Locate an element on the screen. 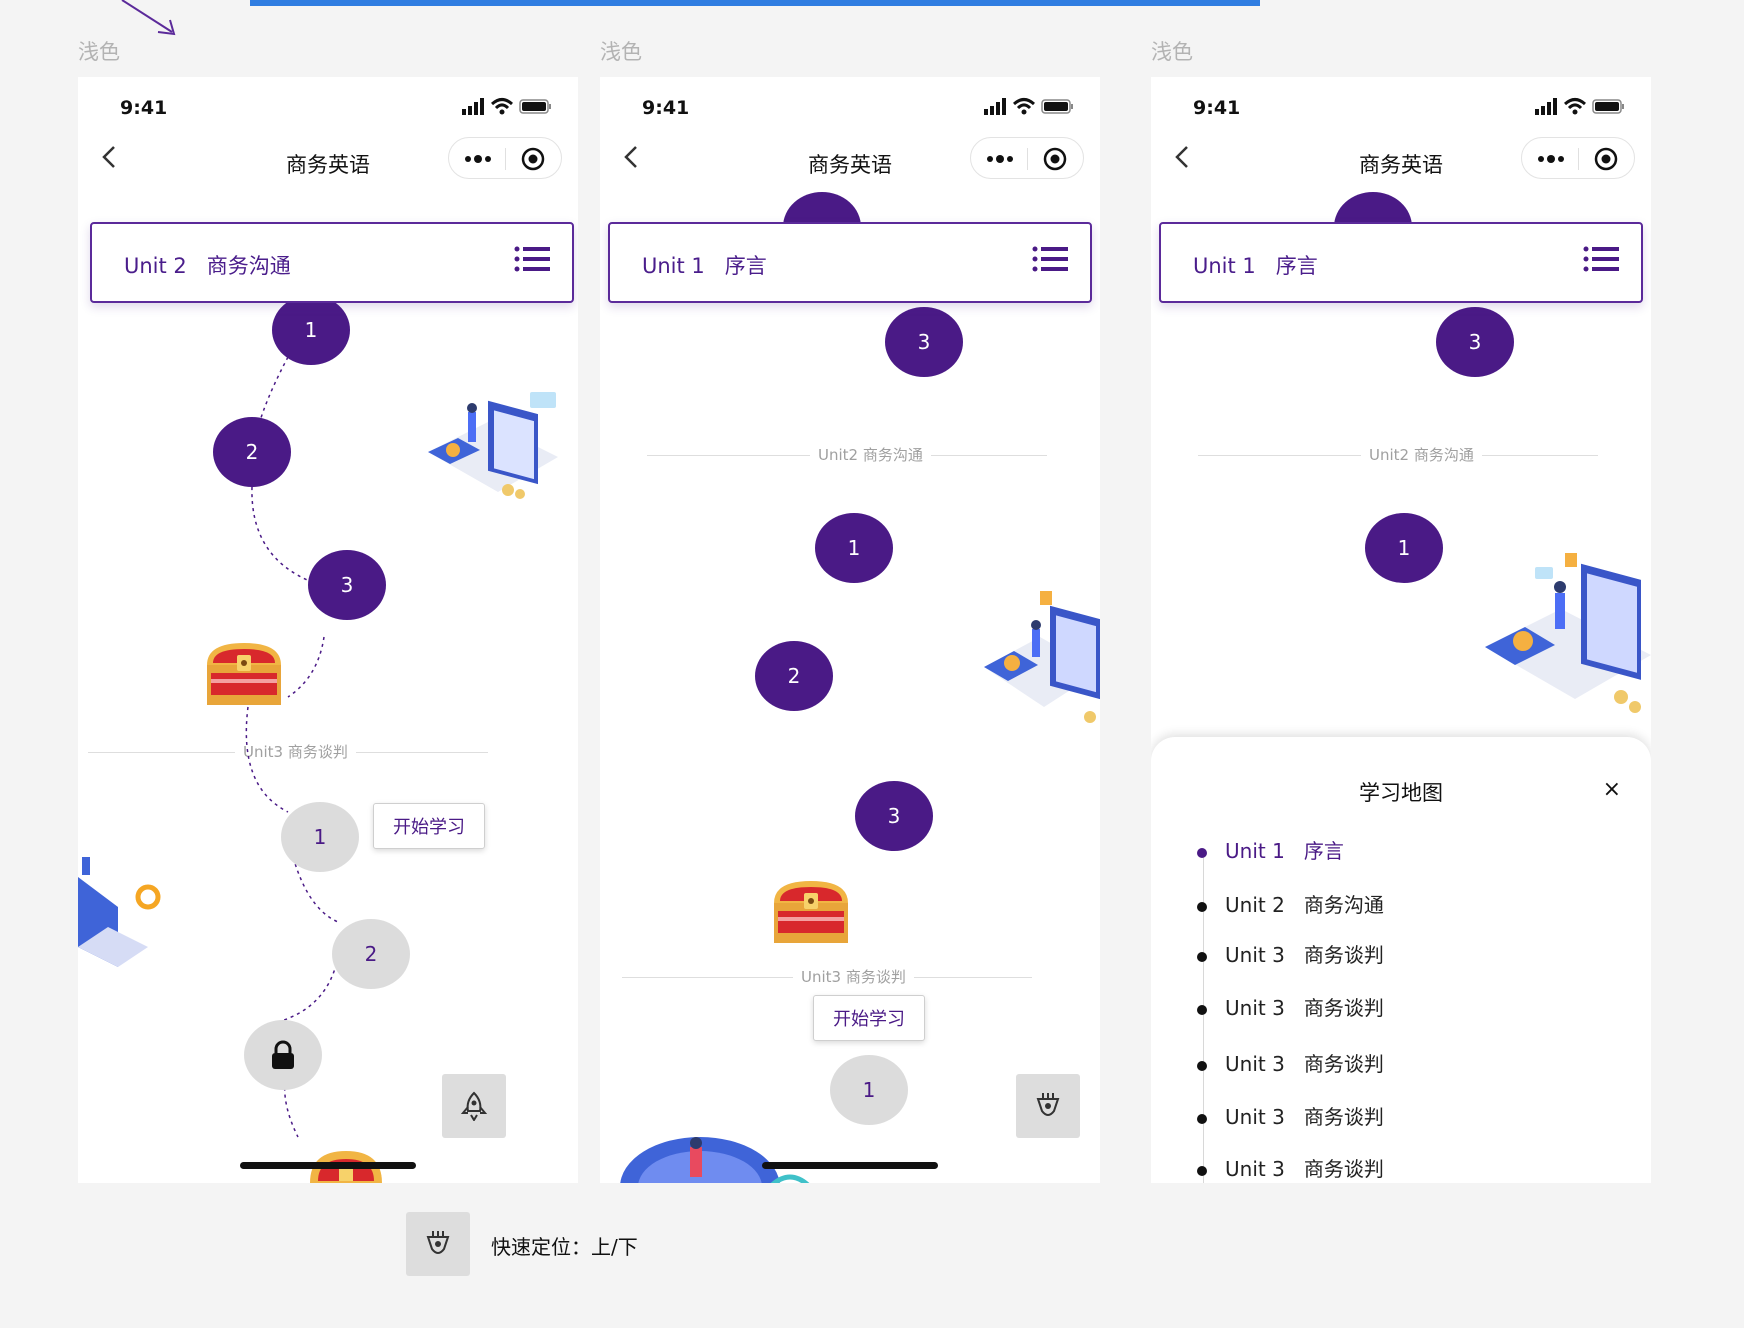 Image resolution: width=1744 pixels, height=1328 pixels. lock-icon is located at coordinates (283, 1054).